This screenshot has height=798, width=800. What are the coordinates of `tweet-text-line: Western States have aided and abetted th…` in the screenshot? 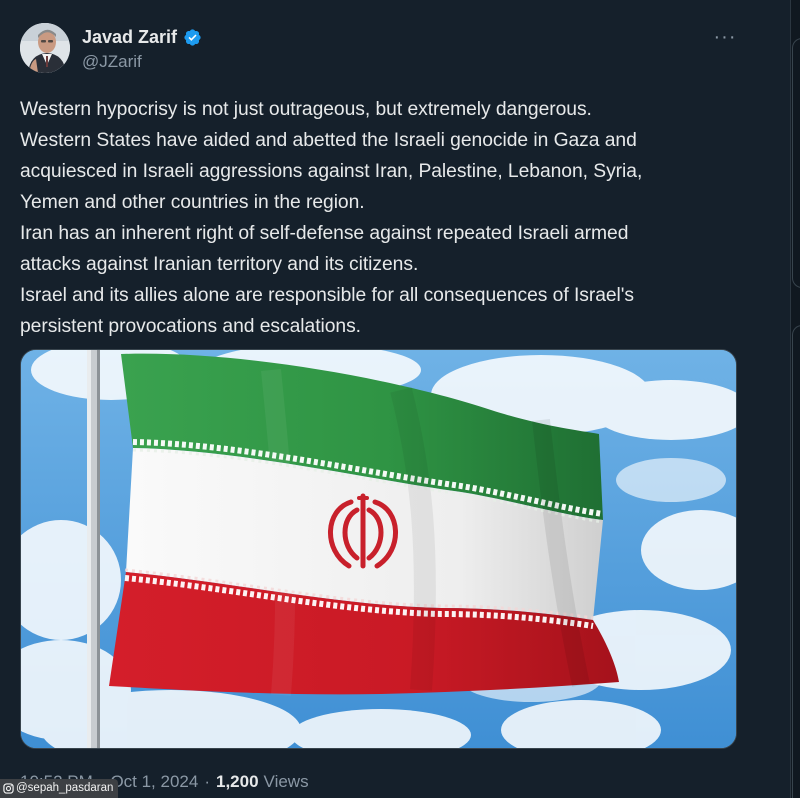 It's located at (328, 140).